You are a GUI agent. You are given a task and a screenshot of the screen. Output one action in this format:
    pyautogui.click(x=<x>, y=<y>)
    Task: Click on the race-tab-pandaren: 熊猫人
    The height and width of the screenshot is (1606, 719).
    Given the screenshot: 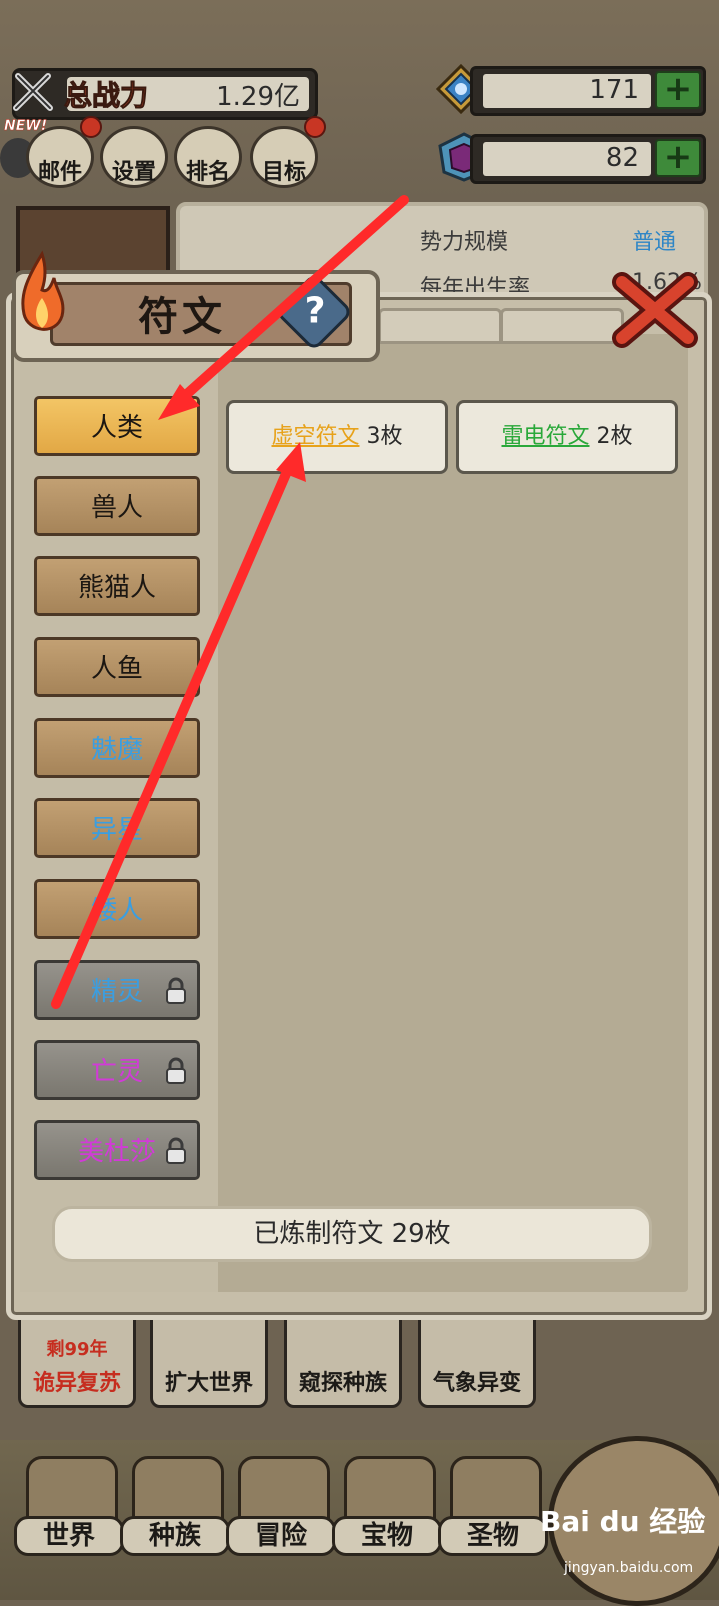 What is the action you would take?
    pyautogui.click(x=117, y=586)
    